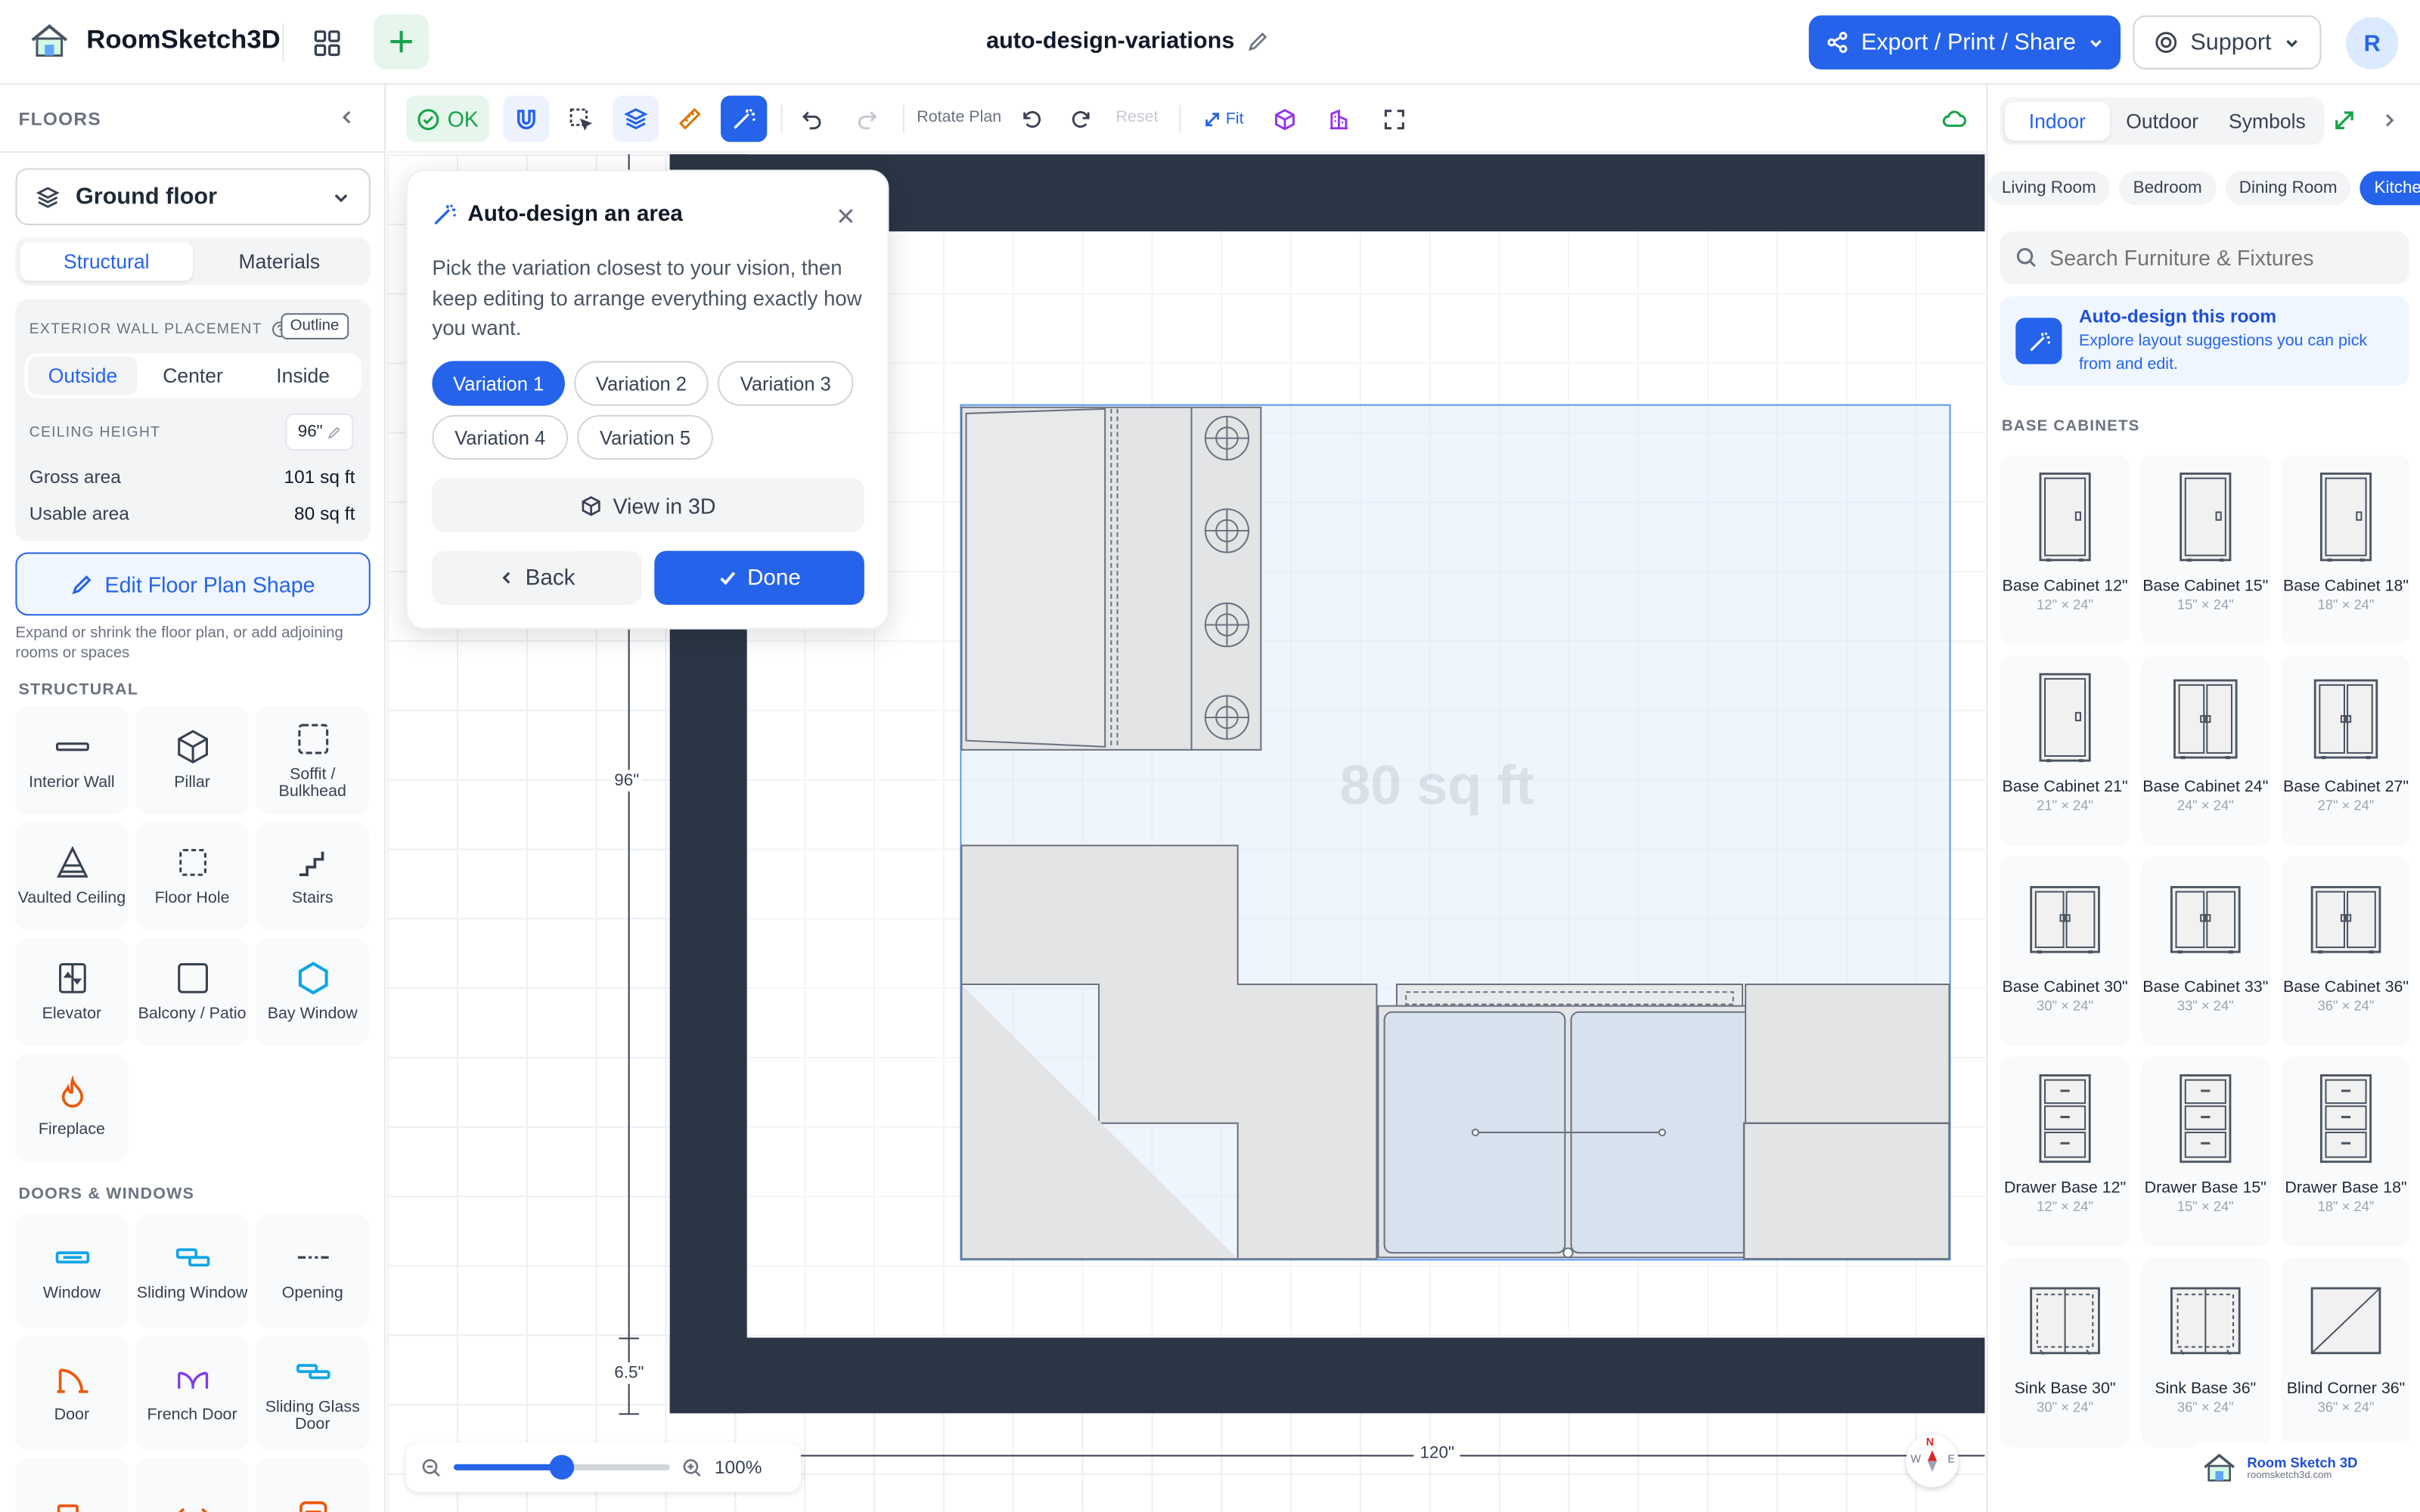 The height and width of the screenshot is (1512, 2420). I want to click on brand-watermark: Room Sketch 3D roomsketch3d.com, so click(2303, 1467).